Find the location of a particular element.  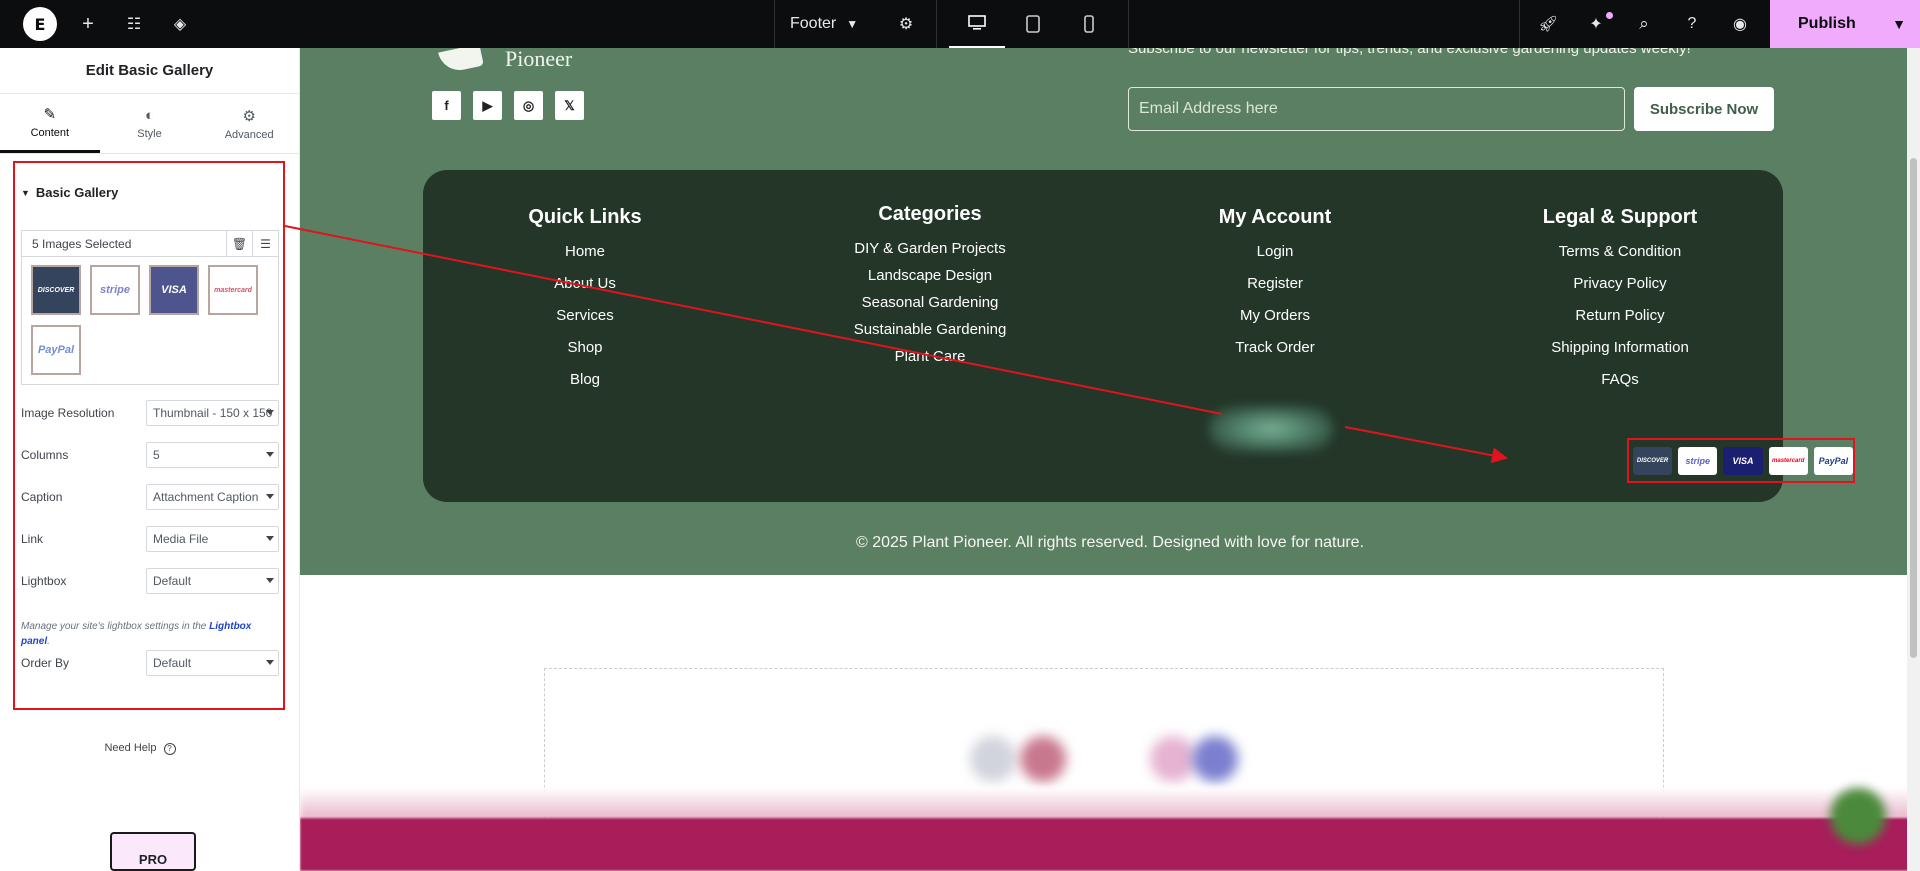

gallery-thumbnail: VISA is located at coordinates (174, 290).